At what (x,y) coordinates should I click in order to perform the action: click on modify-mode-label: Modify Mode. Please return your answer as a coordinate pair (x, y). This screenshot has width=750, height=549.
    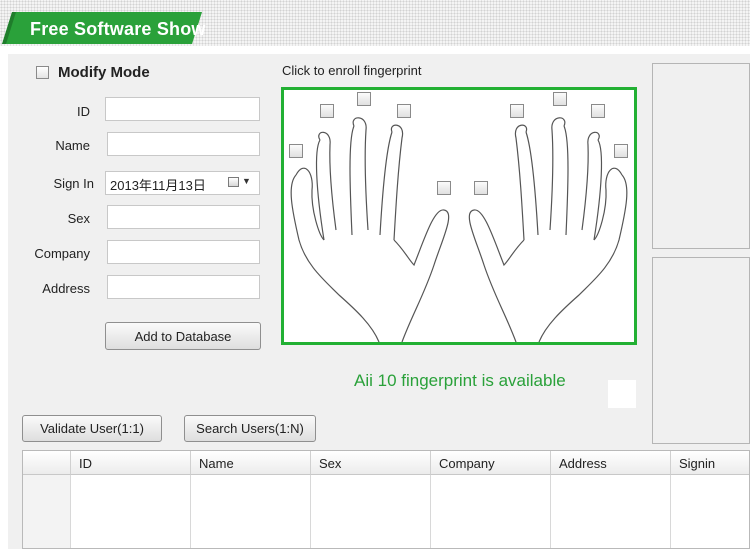
    Looking at the image, I should click on (104, 72).